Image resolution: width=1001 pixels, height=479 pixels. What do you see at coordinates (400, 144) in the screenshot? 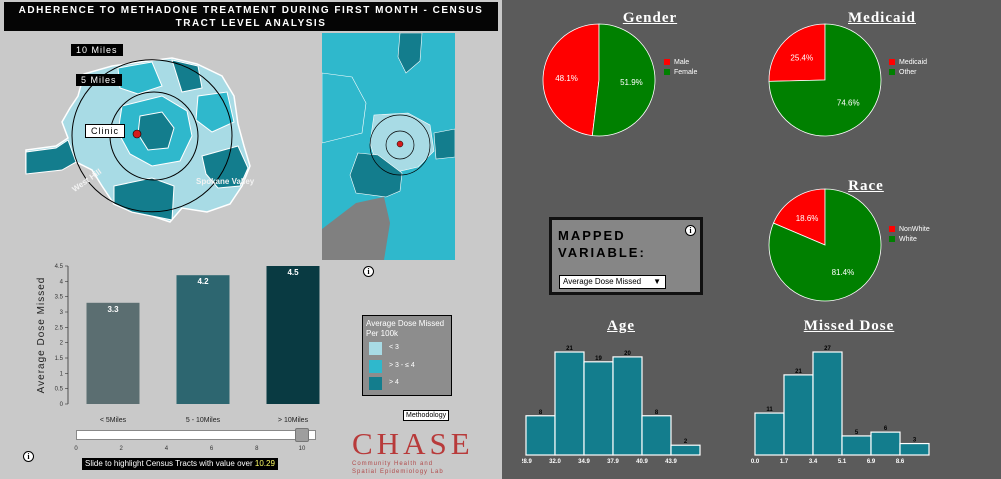
I see `inset-clinic-marker` at bounding box center [400, 144].